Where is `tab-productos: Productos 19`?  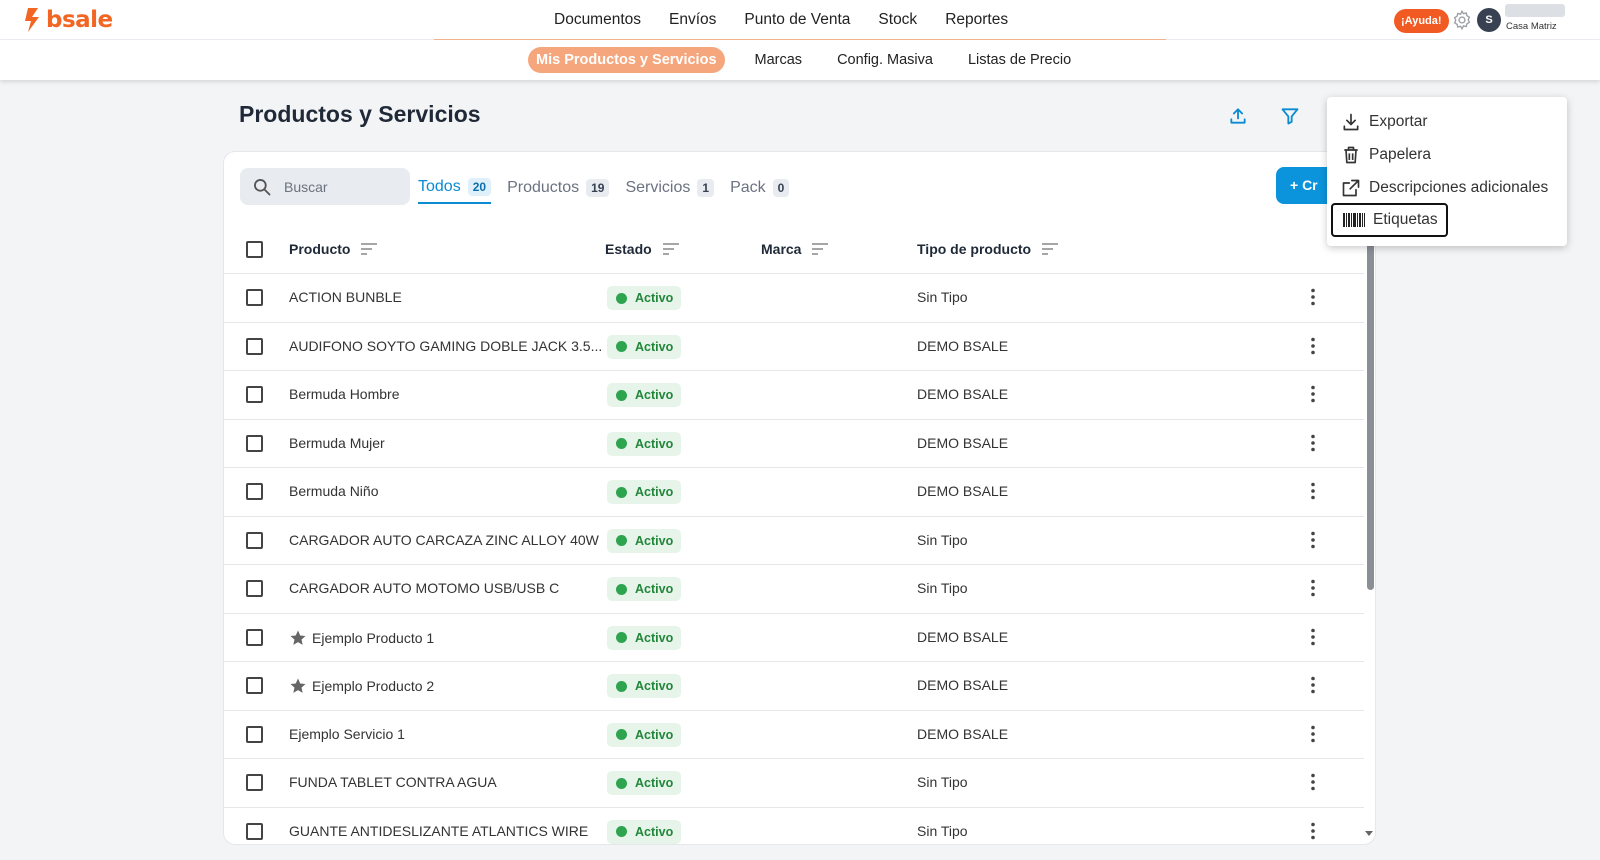
tab-productos: Productos 19 is located at coordinates (558, 188).